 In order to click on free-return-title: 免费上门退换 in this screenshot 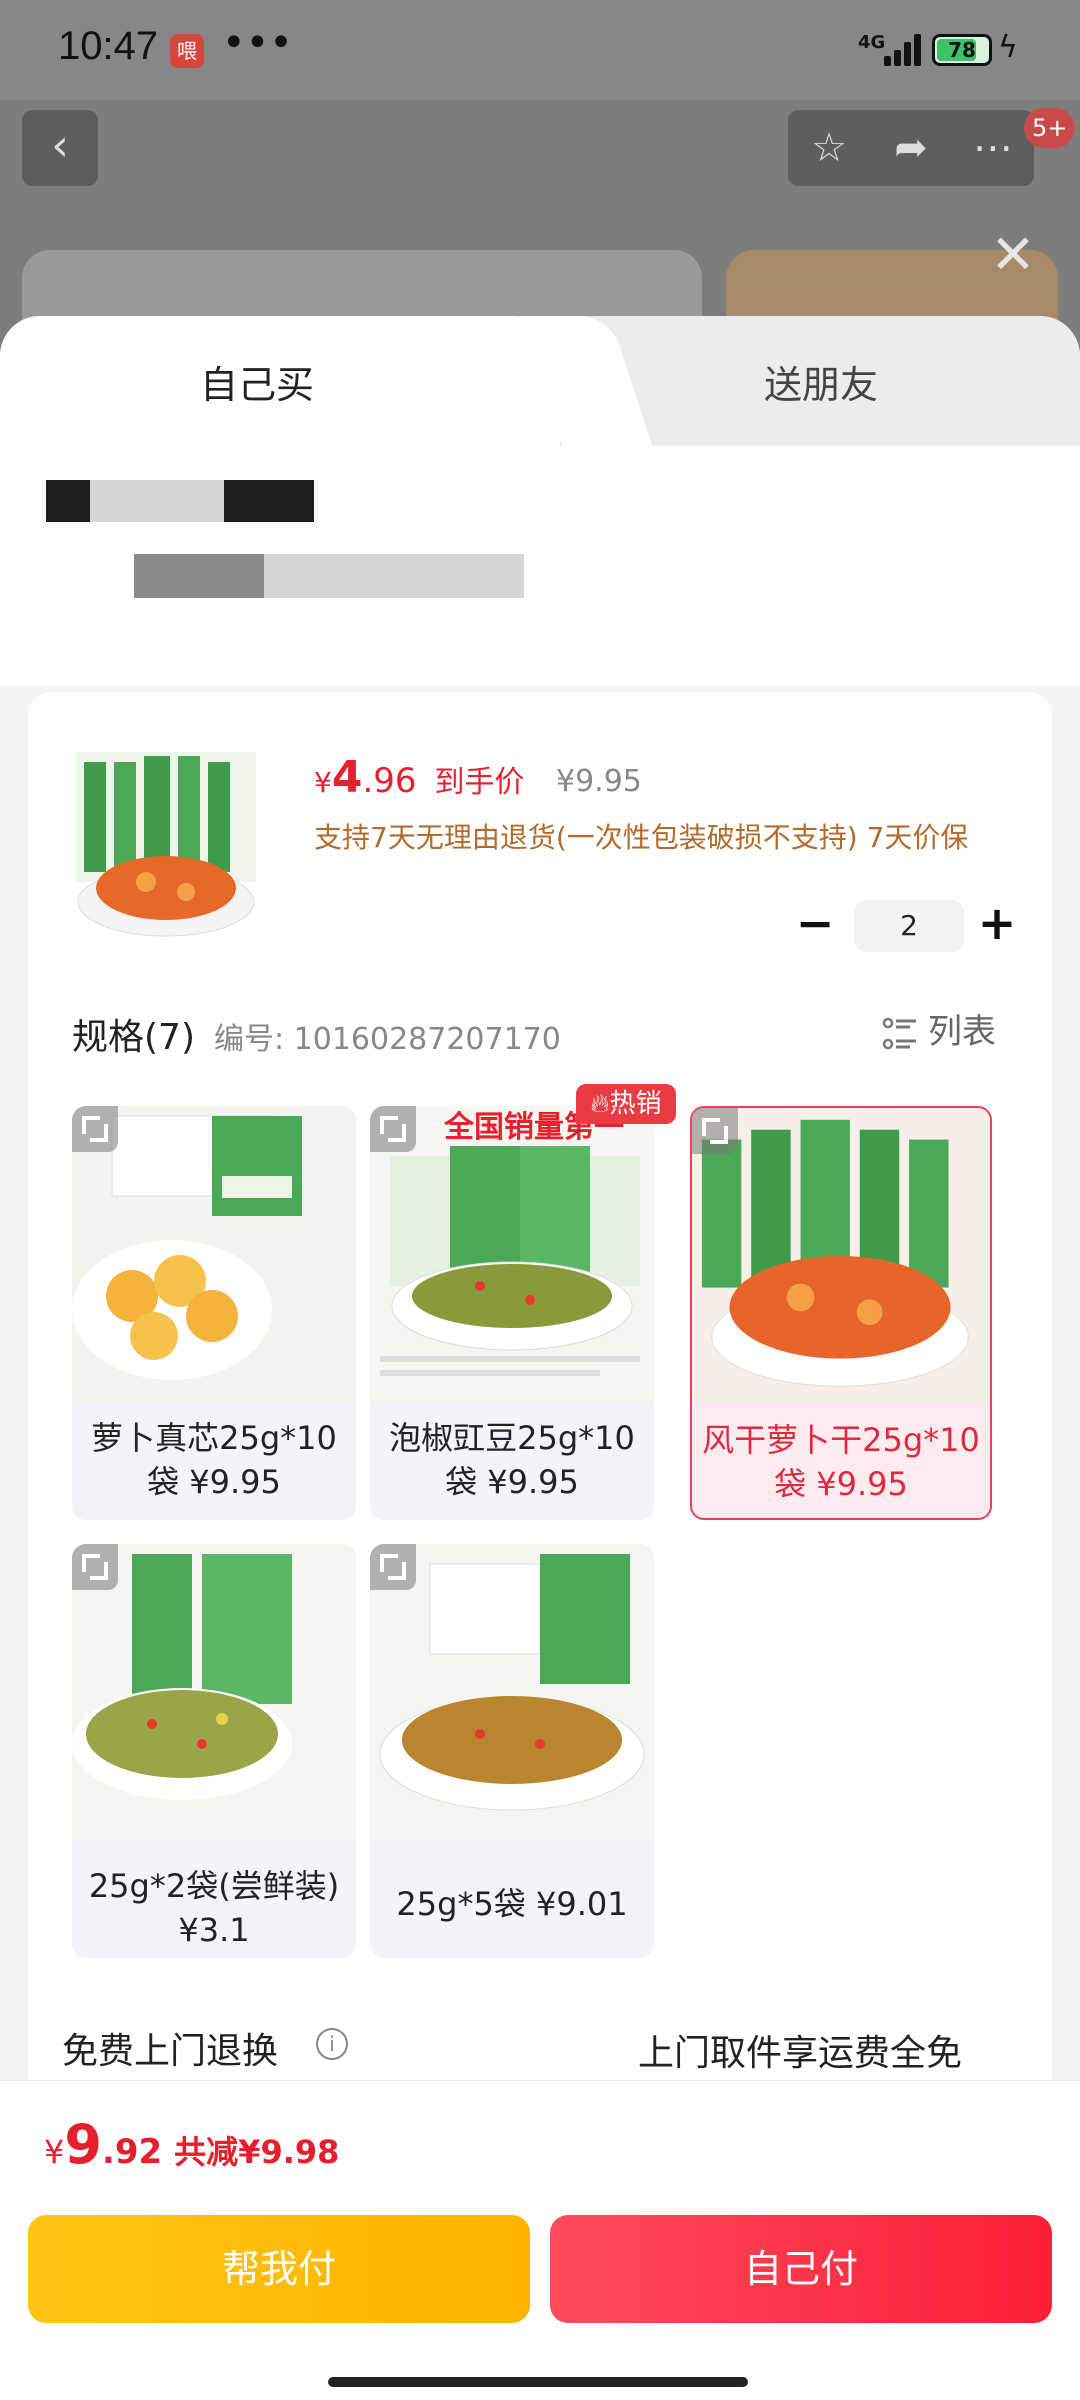, I will do `click(170, 2051)`.